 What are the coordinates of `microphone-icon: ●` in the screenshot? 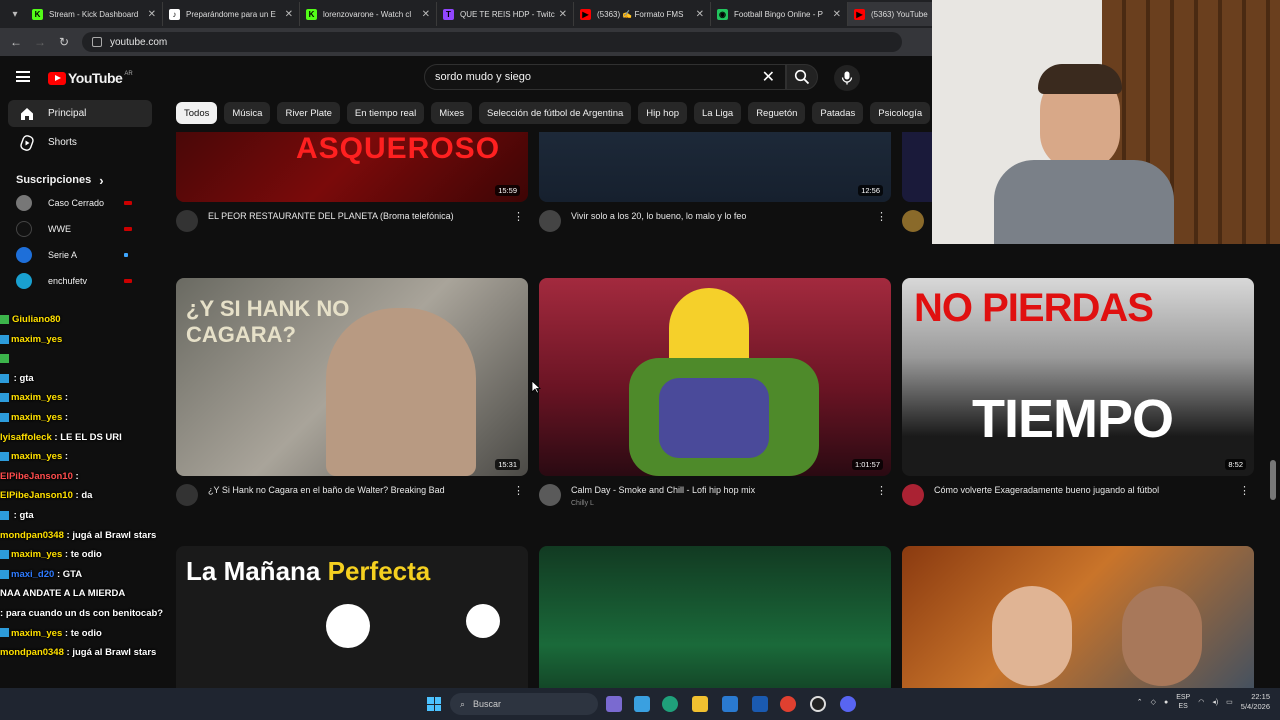 It's located at (1166, 702).